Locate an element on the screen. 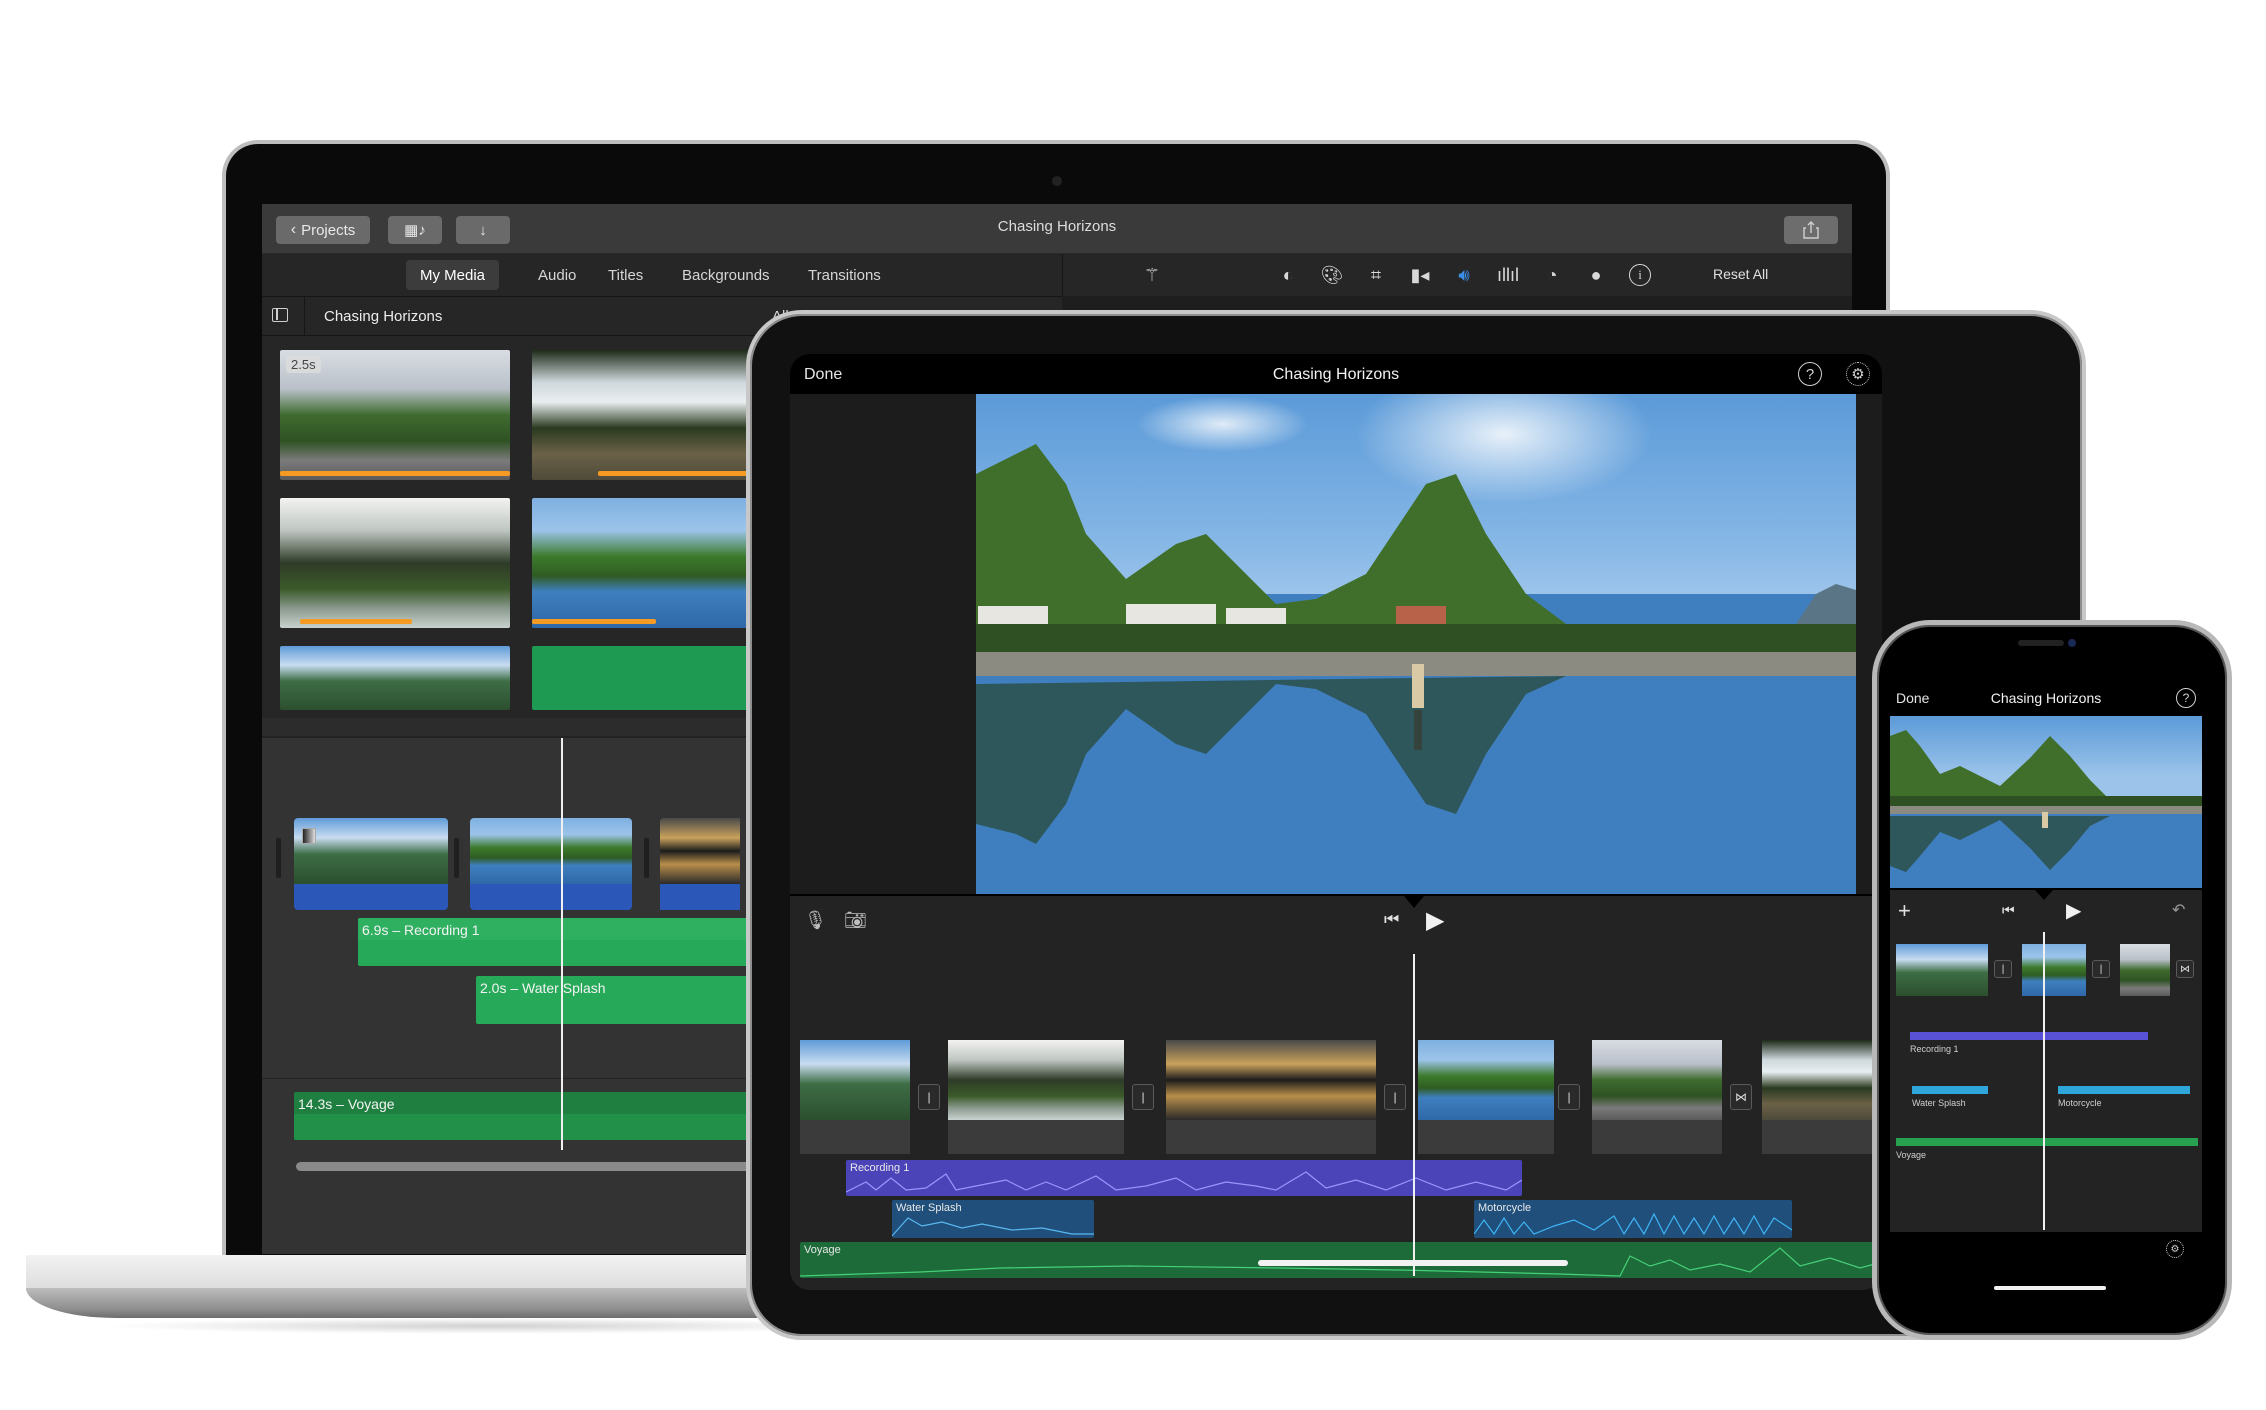 Image resolution: width=2266 pixels, height=1410 pixels. crop-icon: ⌗ is located at coordinates (1376, 275).